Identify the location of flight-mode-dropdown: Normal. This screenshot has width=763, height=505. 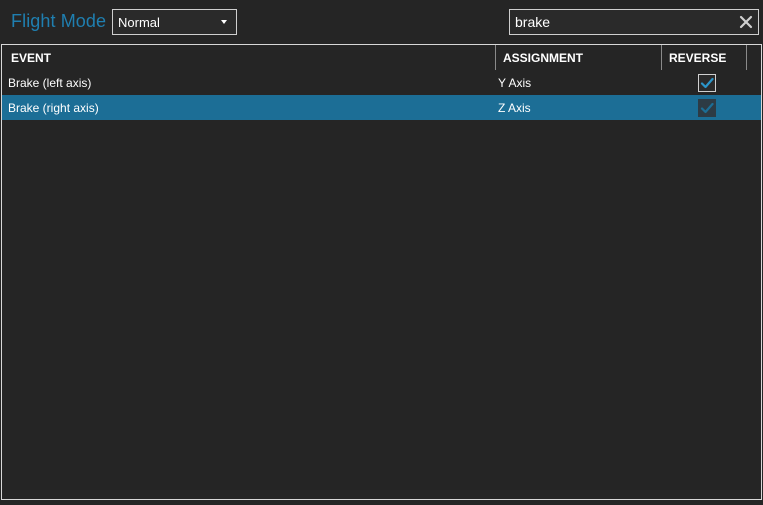
(174, 22).